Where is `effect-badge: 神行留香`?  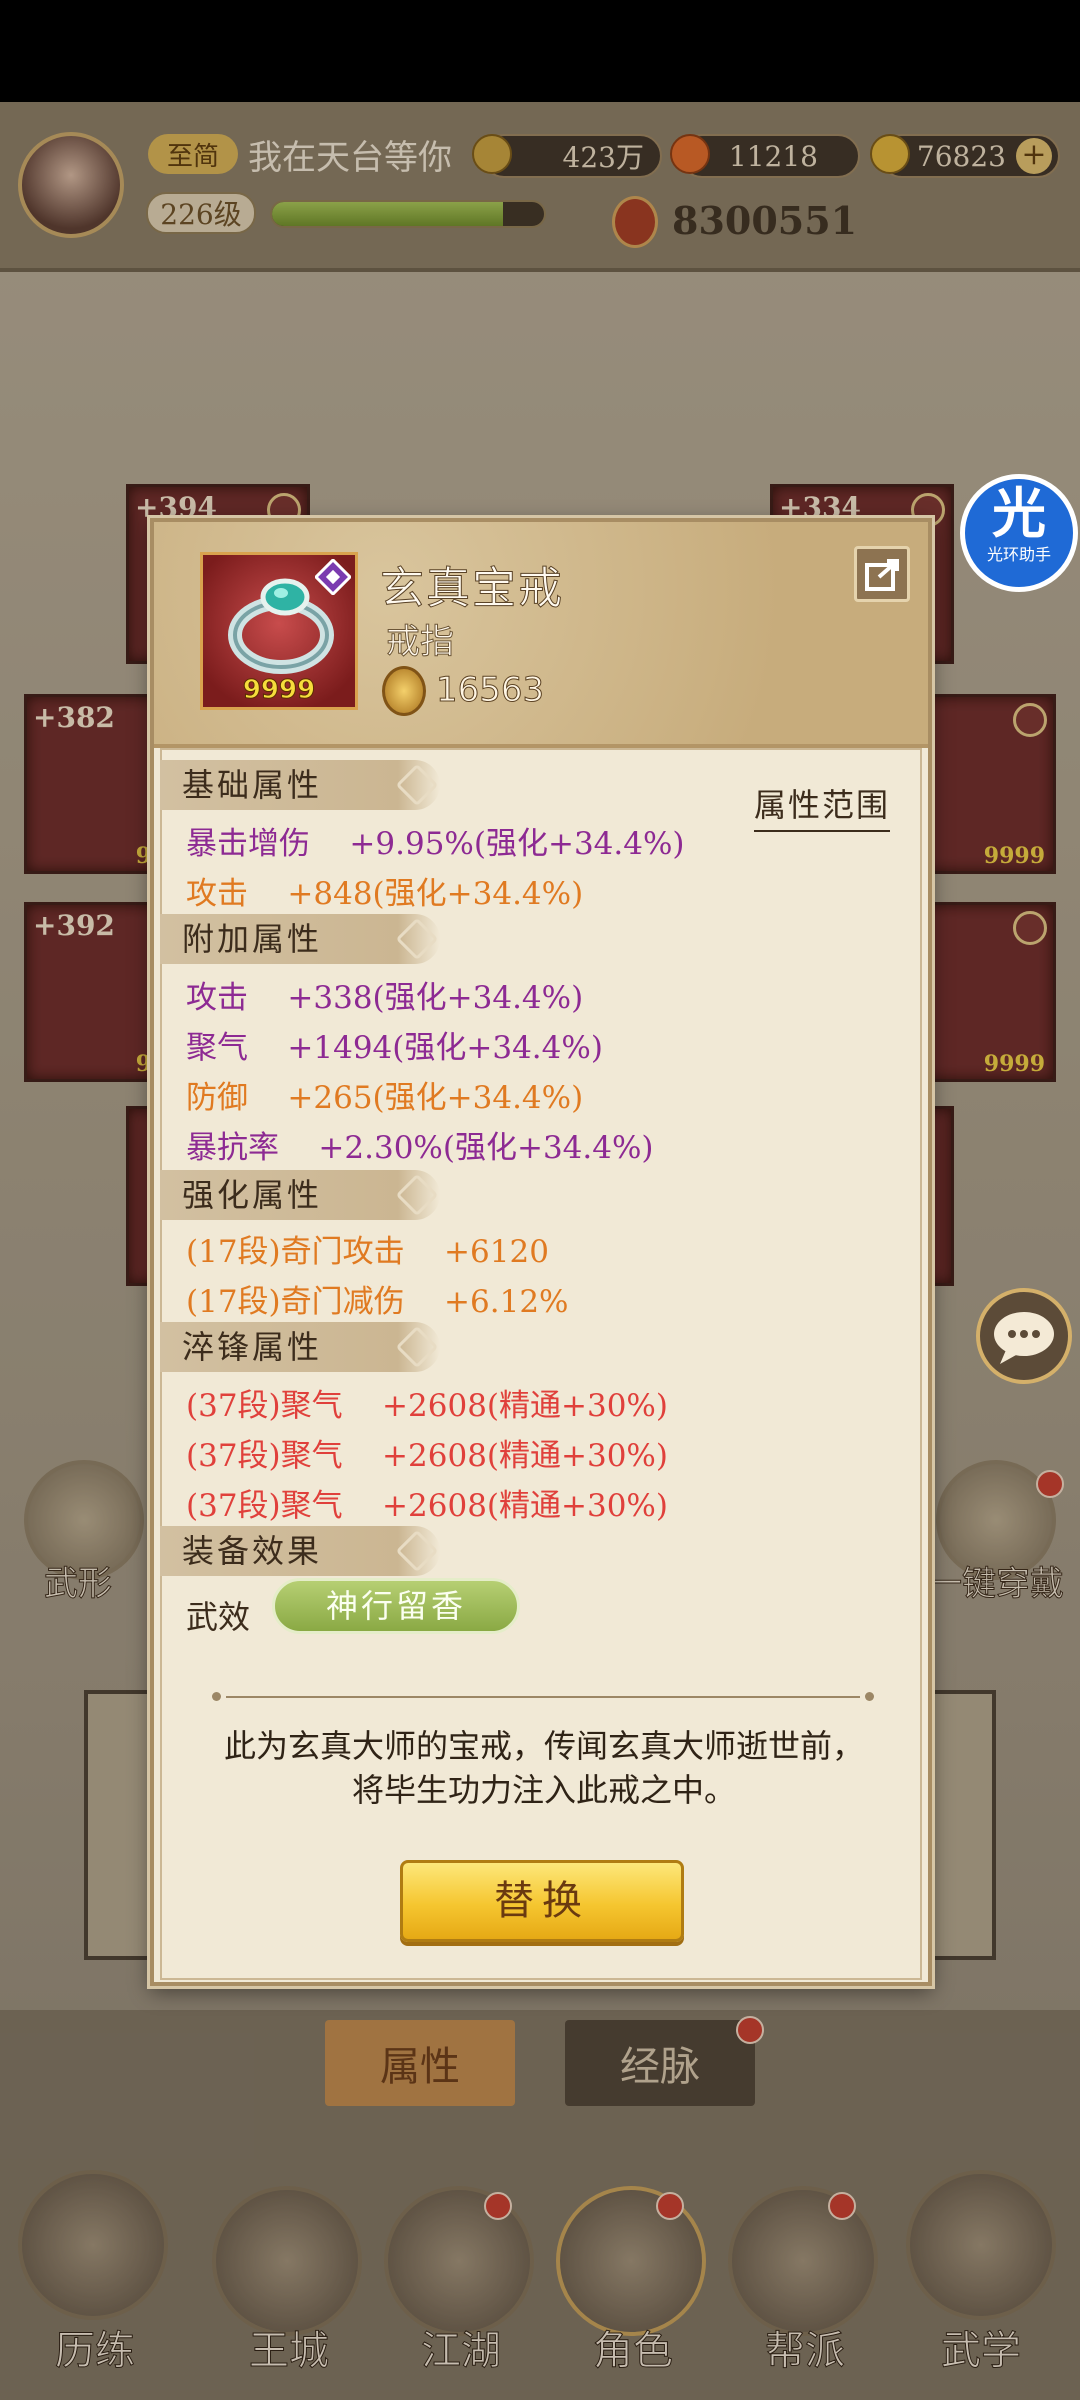 effect-badge: 神行留香 is located at coordinates (396, 1606).